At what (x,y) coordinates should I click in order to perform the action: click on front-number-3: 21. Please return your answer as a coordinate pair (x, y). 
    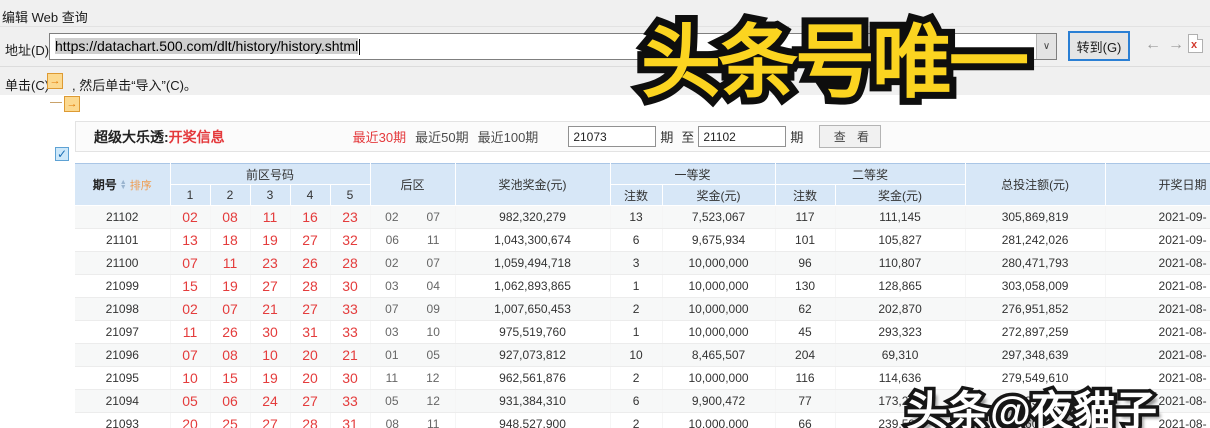
    Looking at the image, I should click on (270, 309).